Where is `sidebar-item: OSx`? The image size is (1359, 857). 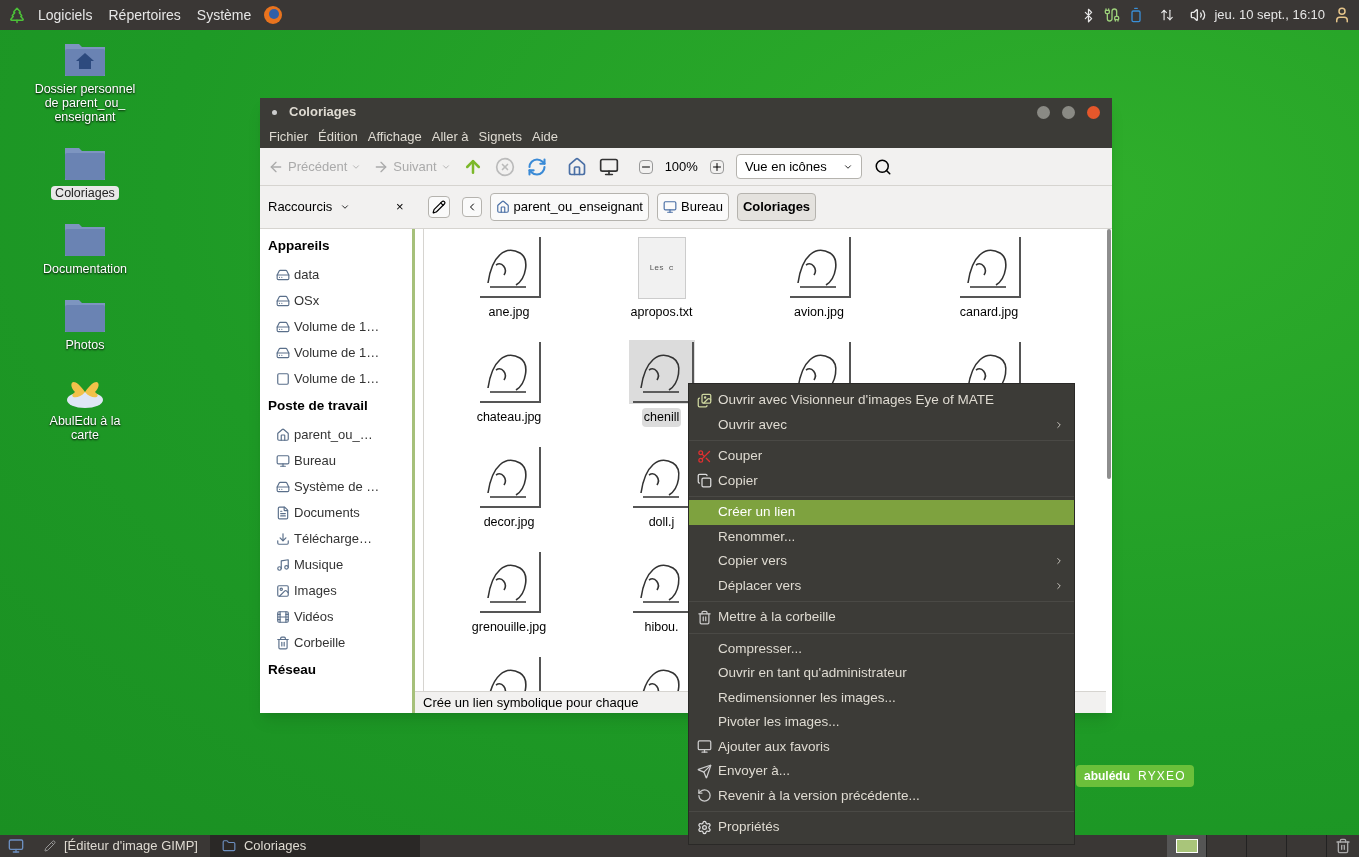 sidebar-item: OSx is located at coordinates (336, 300).